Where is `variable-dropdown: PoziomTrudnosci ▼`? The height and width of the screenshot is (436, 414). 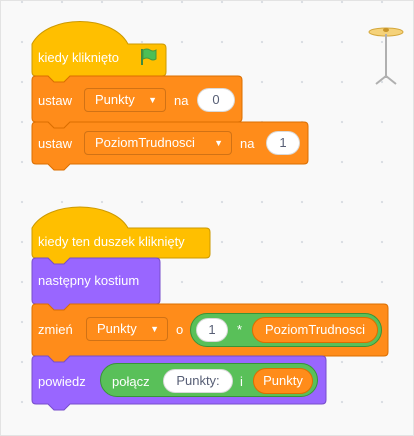
variable-dropdown: PoziomTrudnosci ▼ is located at coordinates (158, 143).